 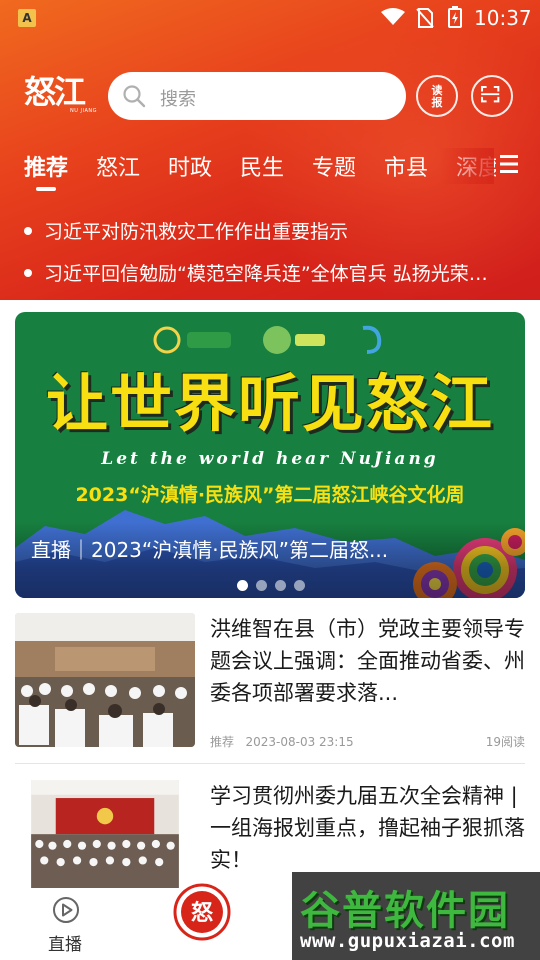 I want to click on battery-charging-icon, so click(x=455, y=17).